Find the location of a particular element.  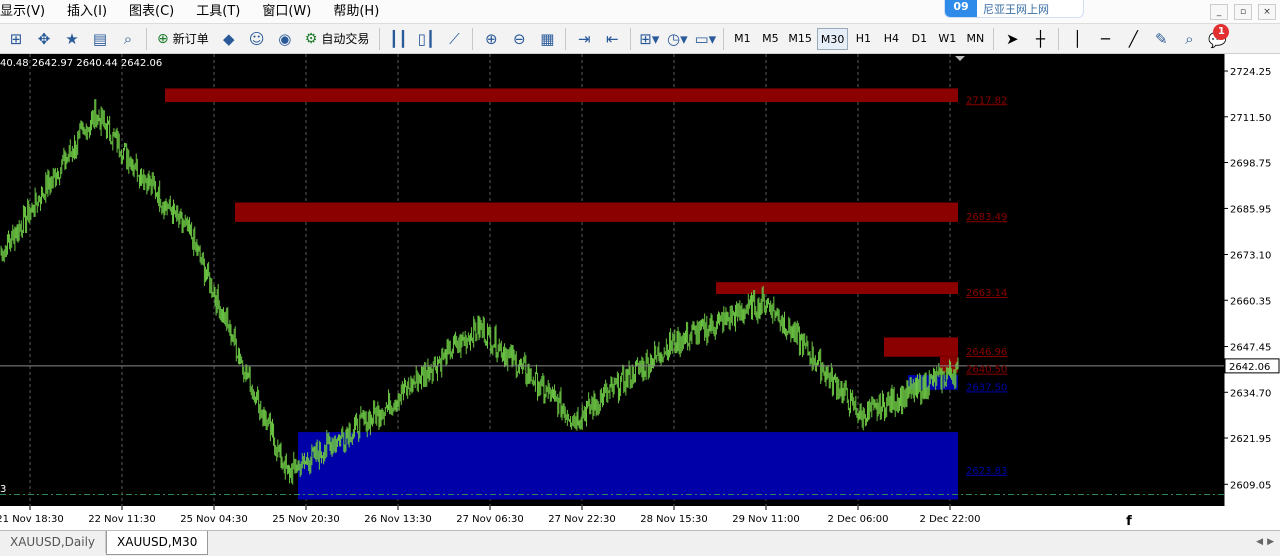

menu-charts: 图表(C) is located at coordinates (151, 12).